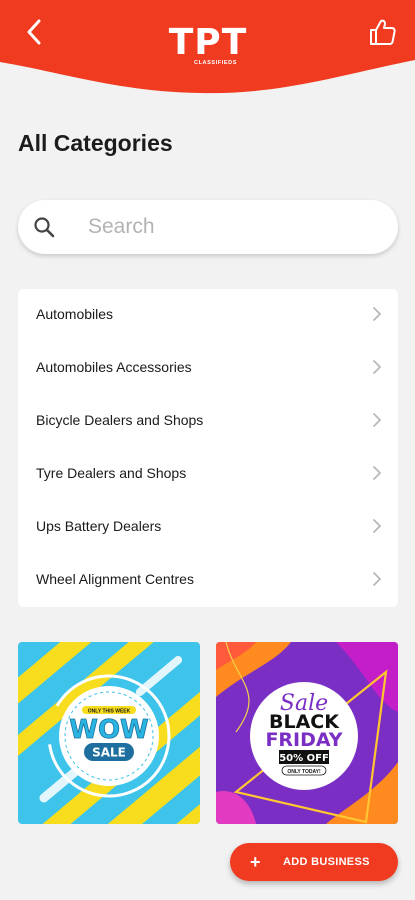  I want to click on logo-text: TPT, so click(208, 42).